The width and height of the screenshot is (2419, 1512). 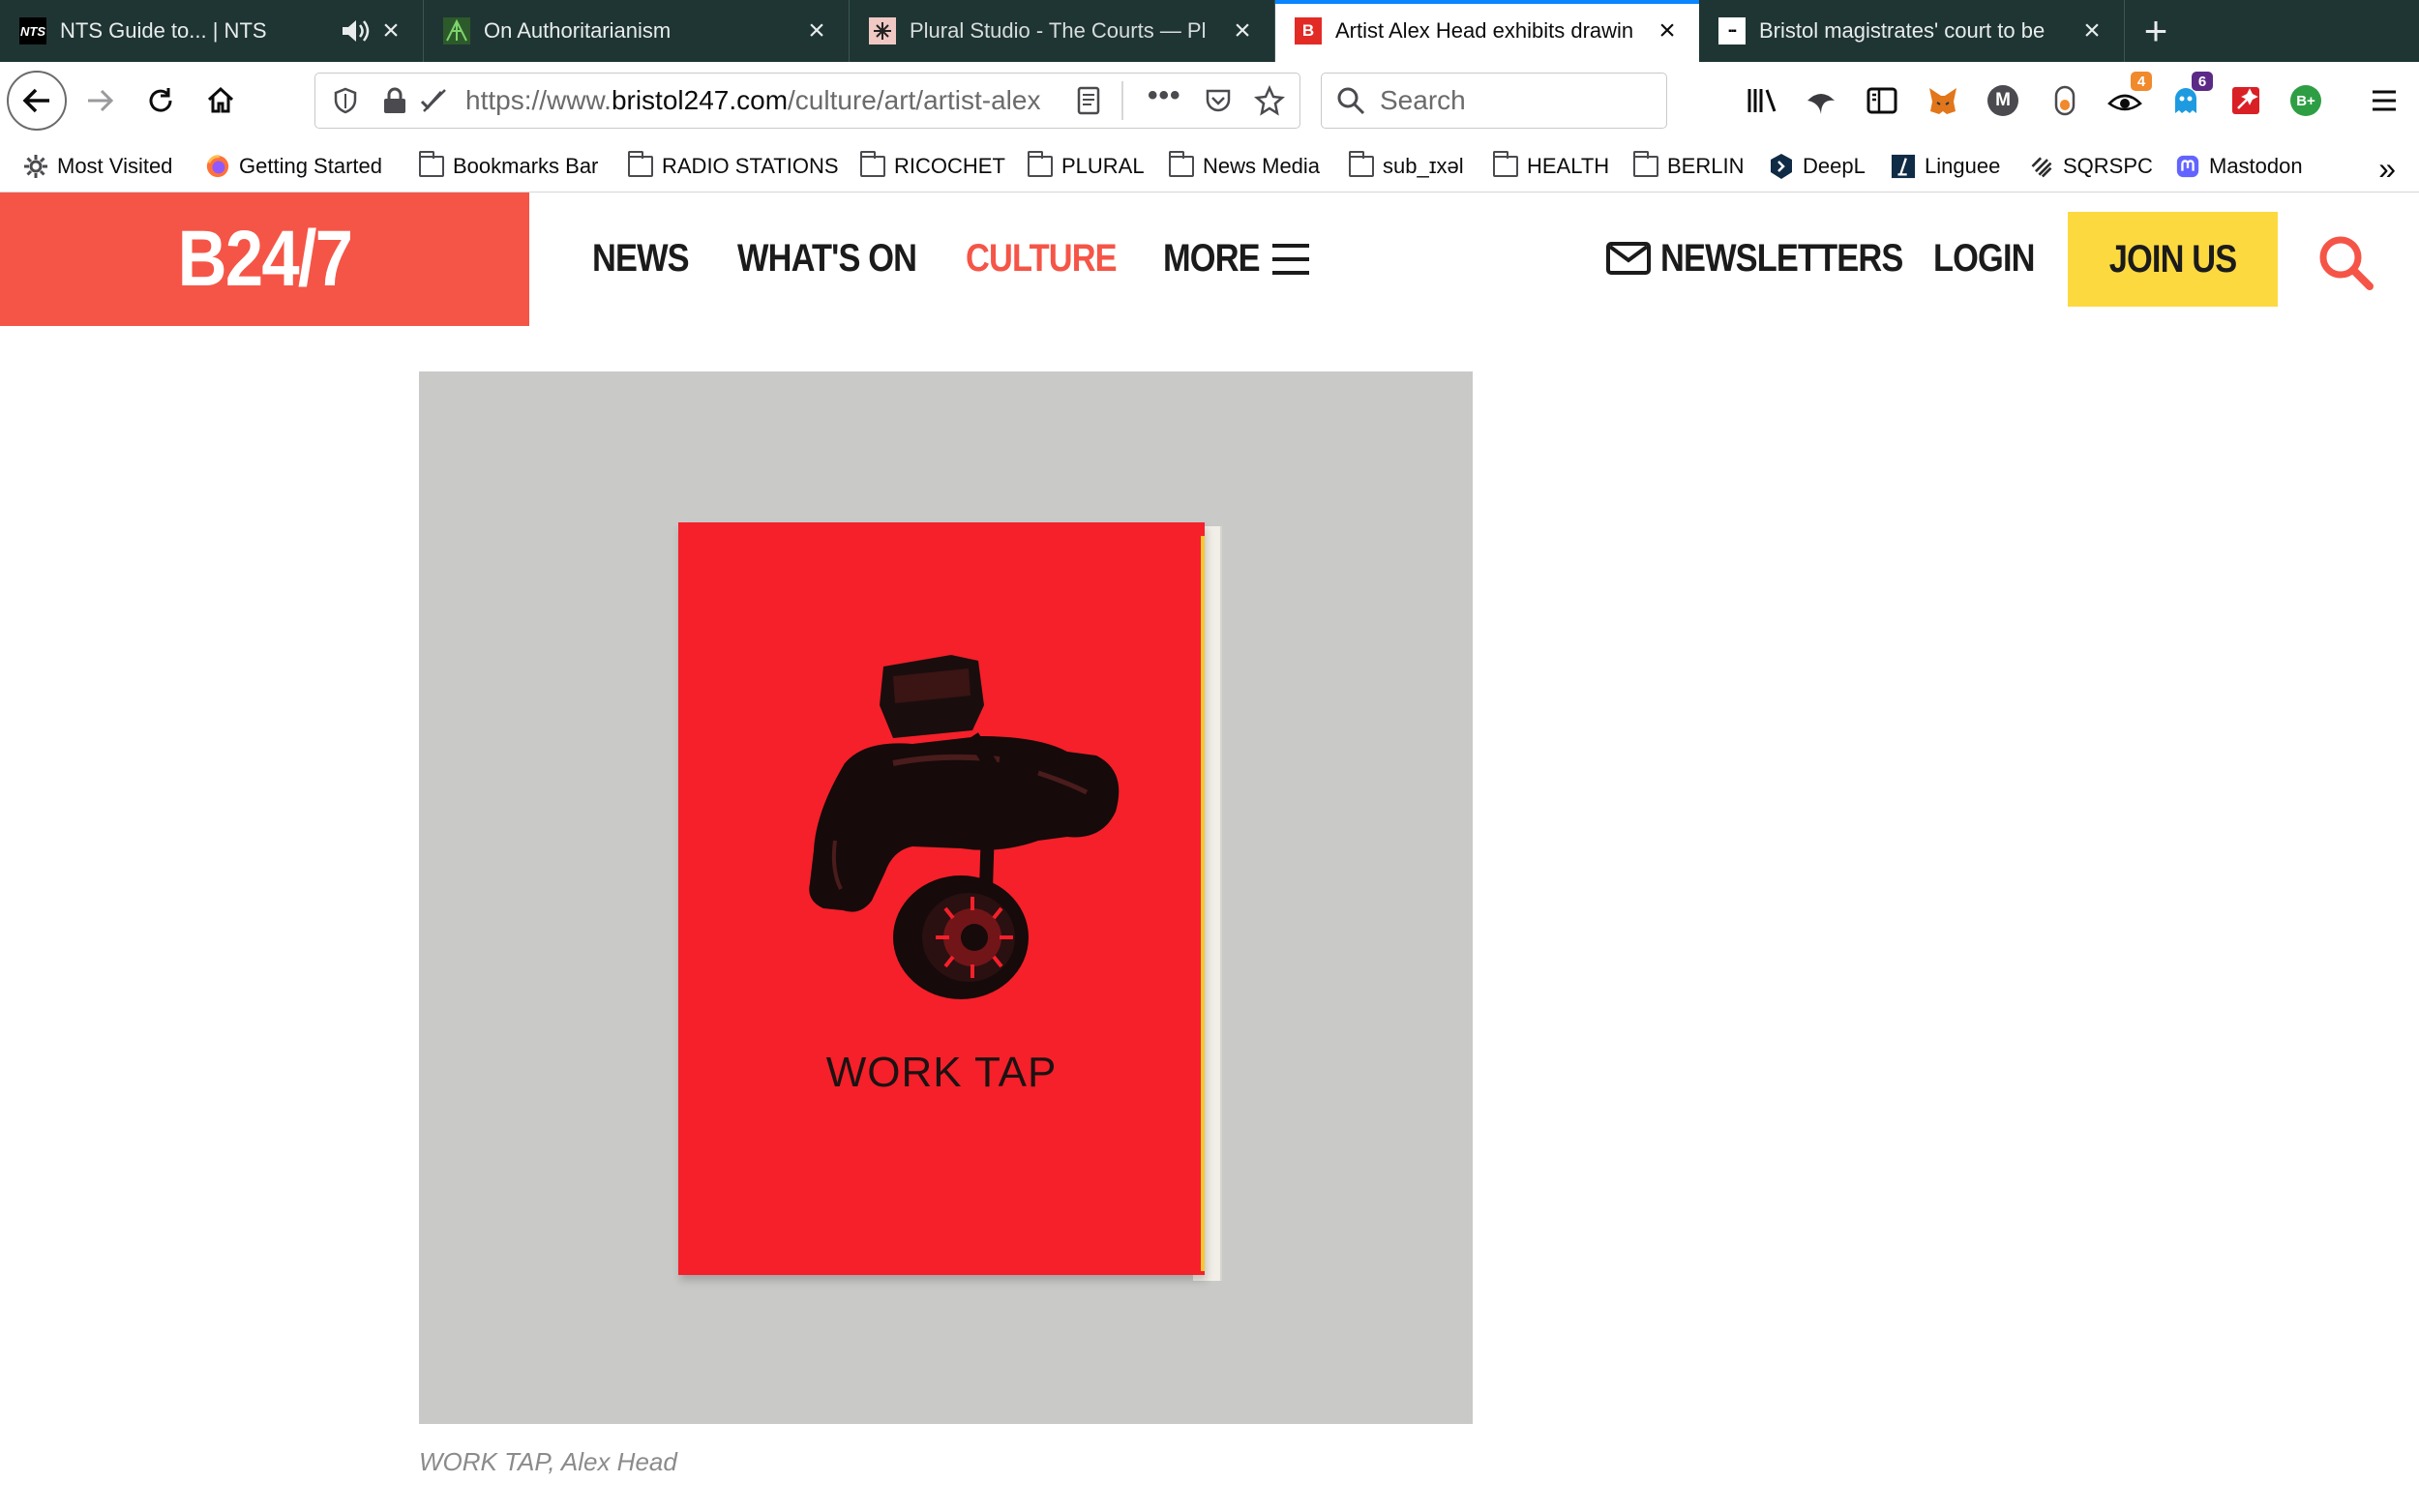 What do you see at coordinates (637, 31) in the screenshot?
I see `tab-on-authoritarianism: On Authoritarianism ×` at bounding box center [637, 31].